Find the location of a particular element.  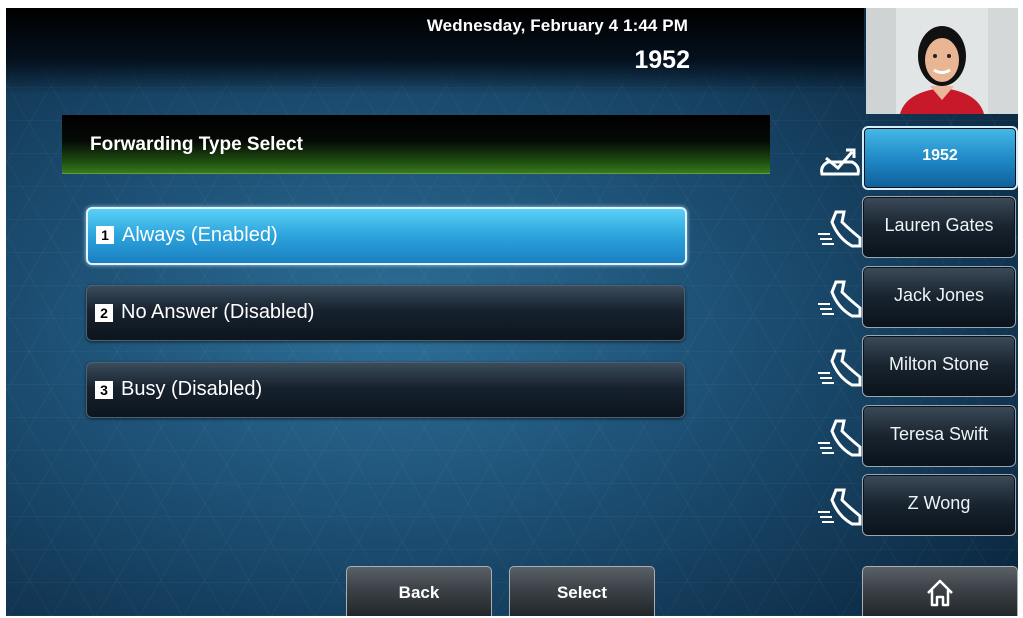

line-key-label: 1952 is located at coordinates (940, 155).